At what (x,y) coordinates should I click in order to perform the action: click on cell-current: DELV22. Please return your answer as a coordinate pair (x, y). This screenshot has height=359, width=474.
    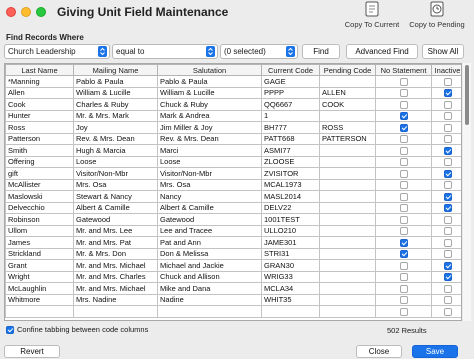
    Looking at the image, I should click on (290, 207).